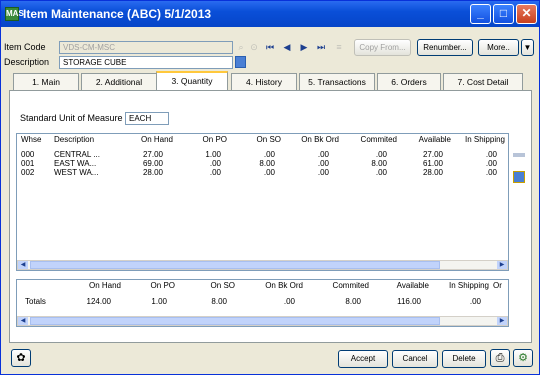 The width and height of the screenshot is (549, 375). What do you see at coordinates (117, 14) in the screenshot?
I see `window-title: Item Maintenance (ABC) 5/1/2013` at bounding box center [117, 14].